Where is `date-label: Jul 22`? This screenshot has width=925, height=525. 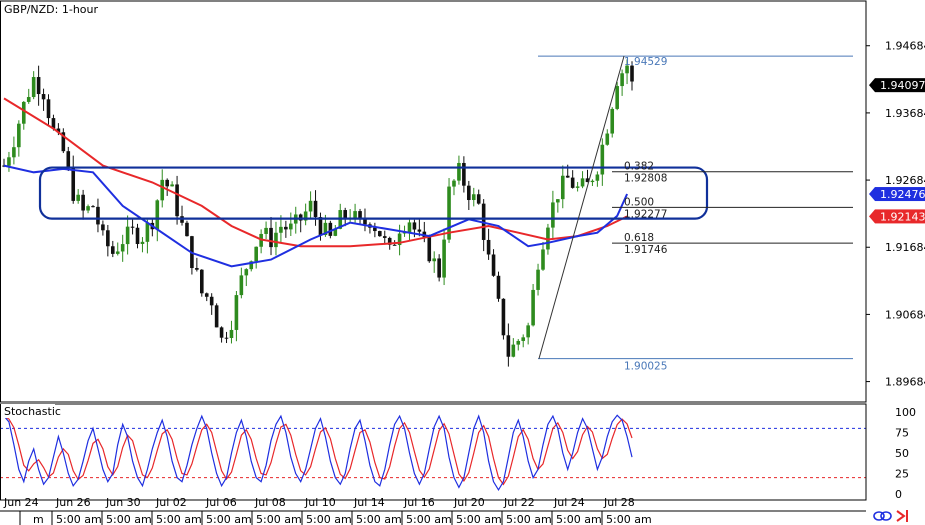 date-label: Jul 22 is located at coordinates (519, 502).